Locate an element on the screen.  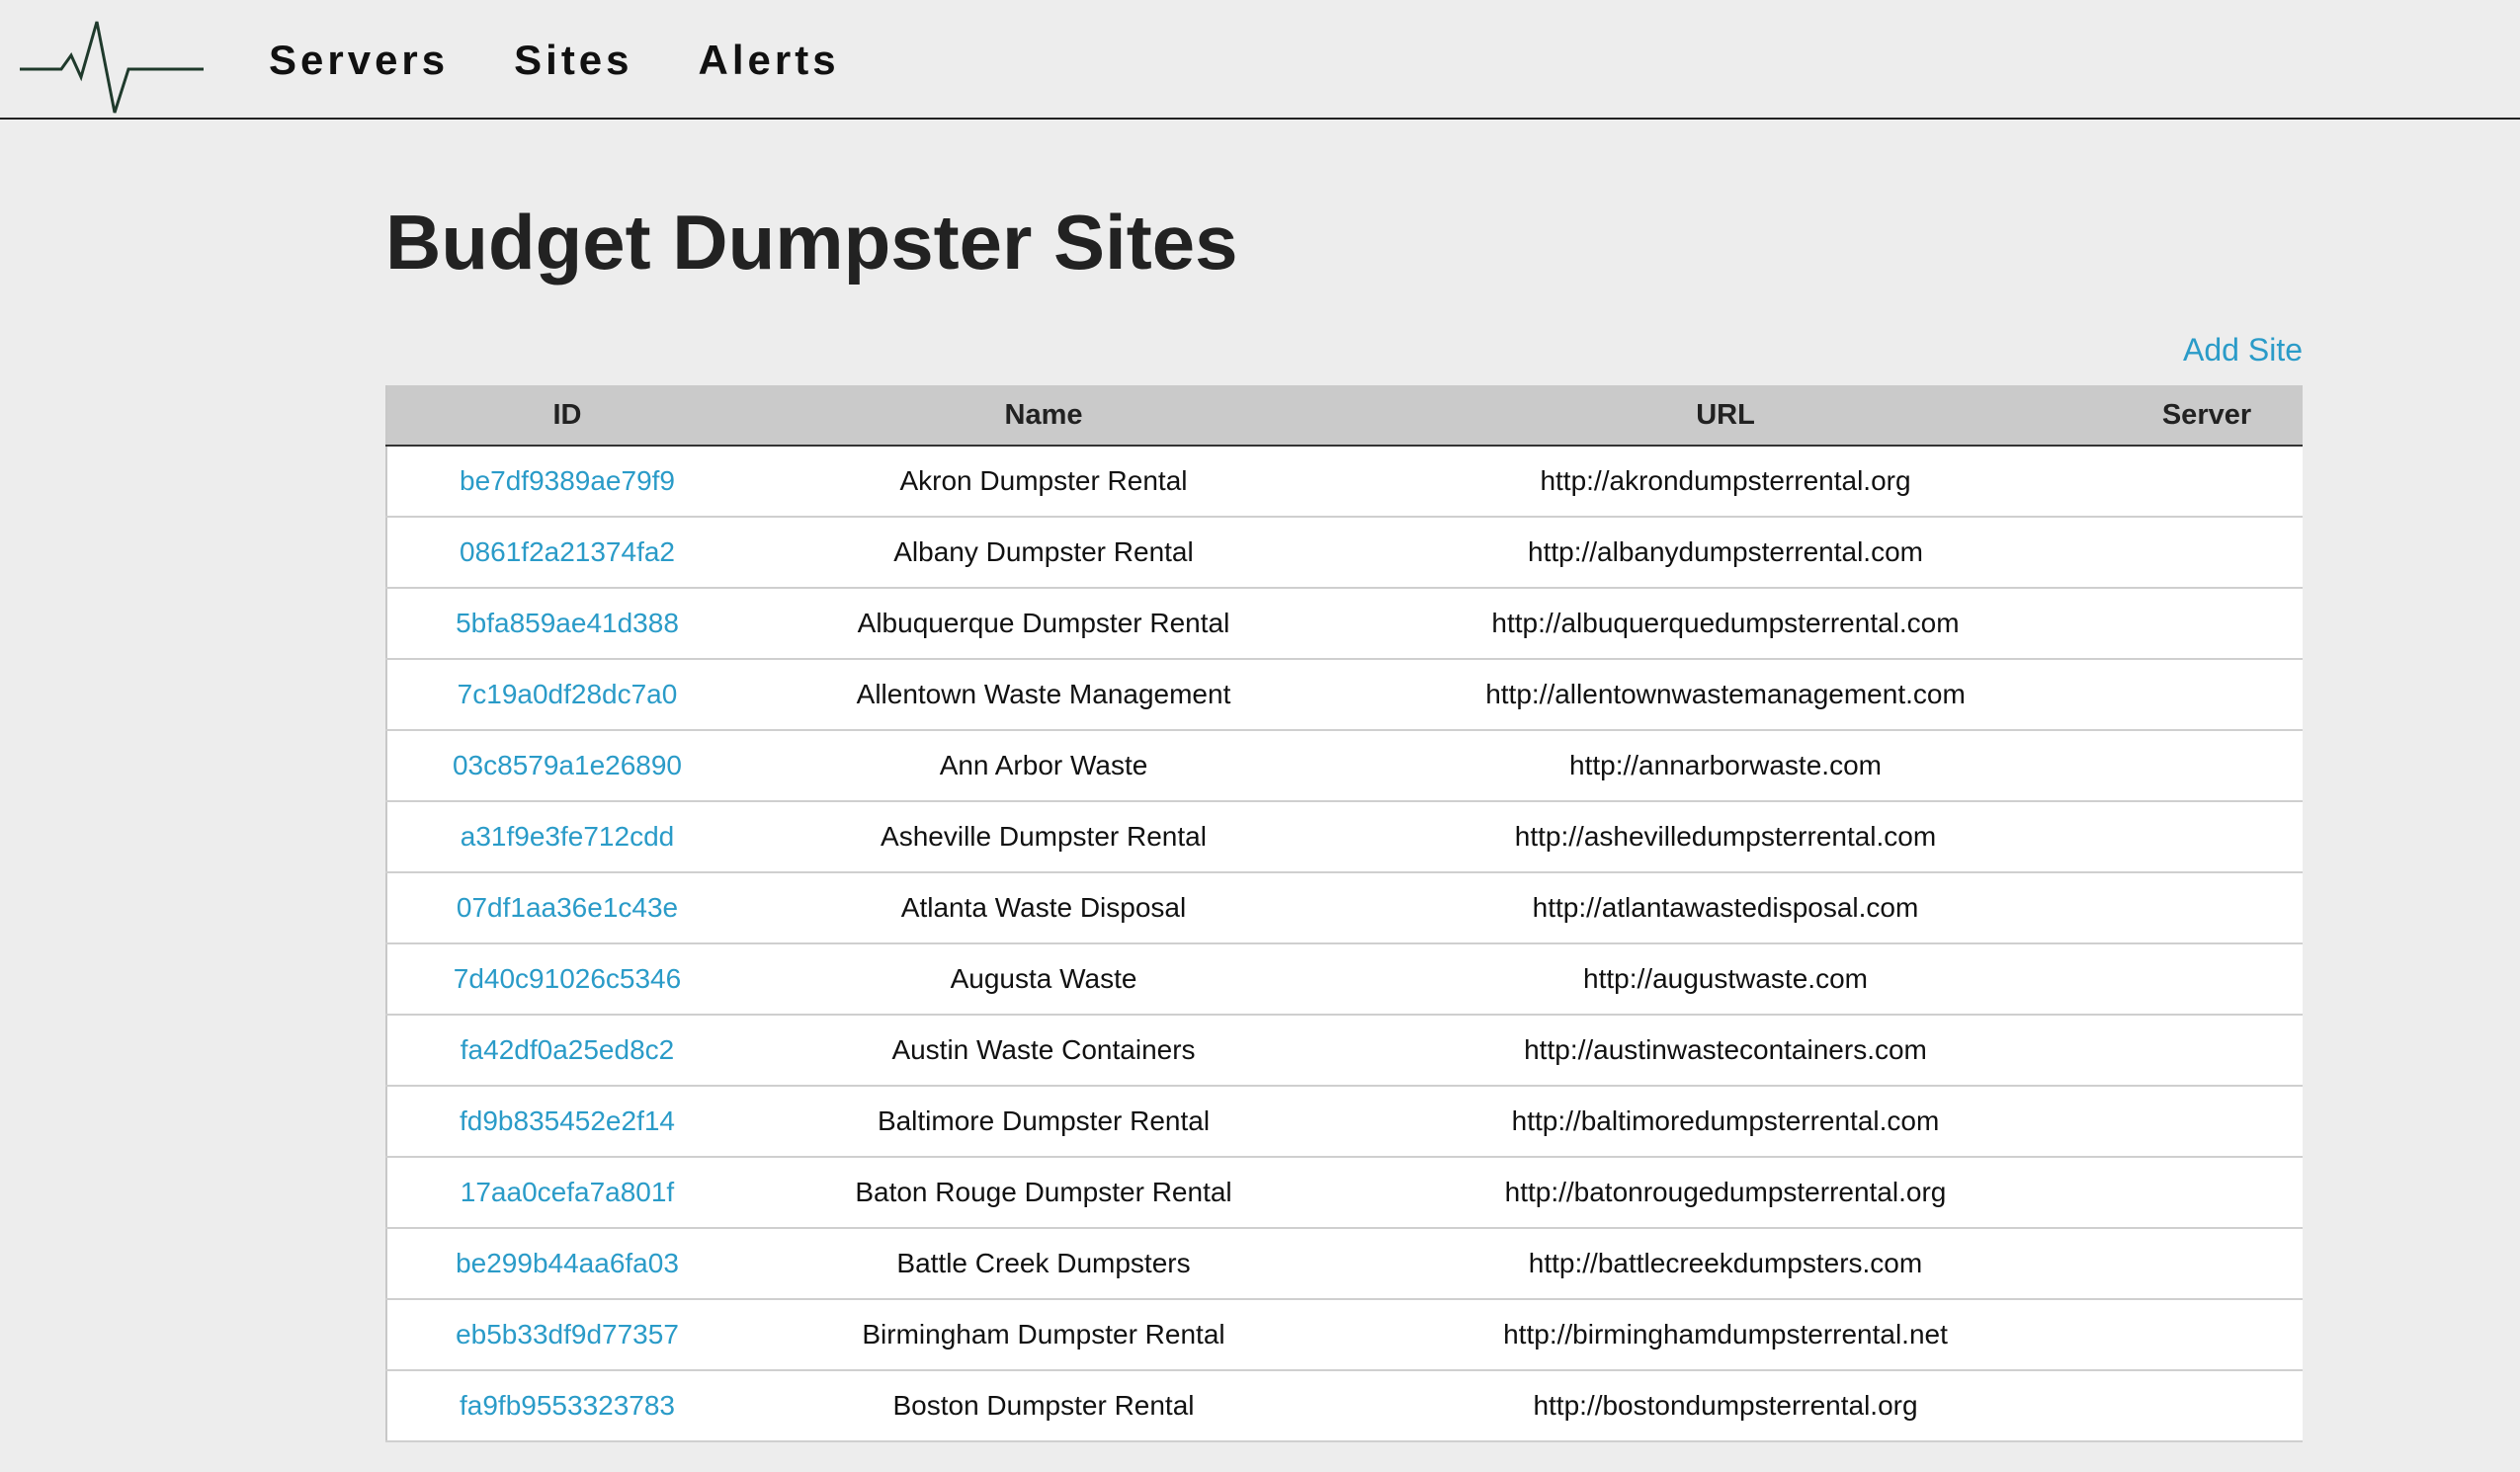
site-id-cell: 7d40c91026c5346 is located at coordinates (566, 979).